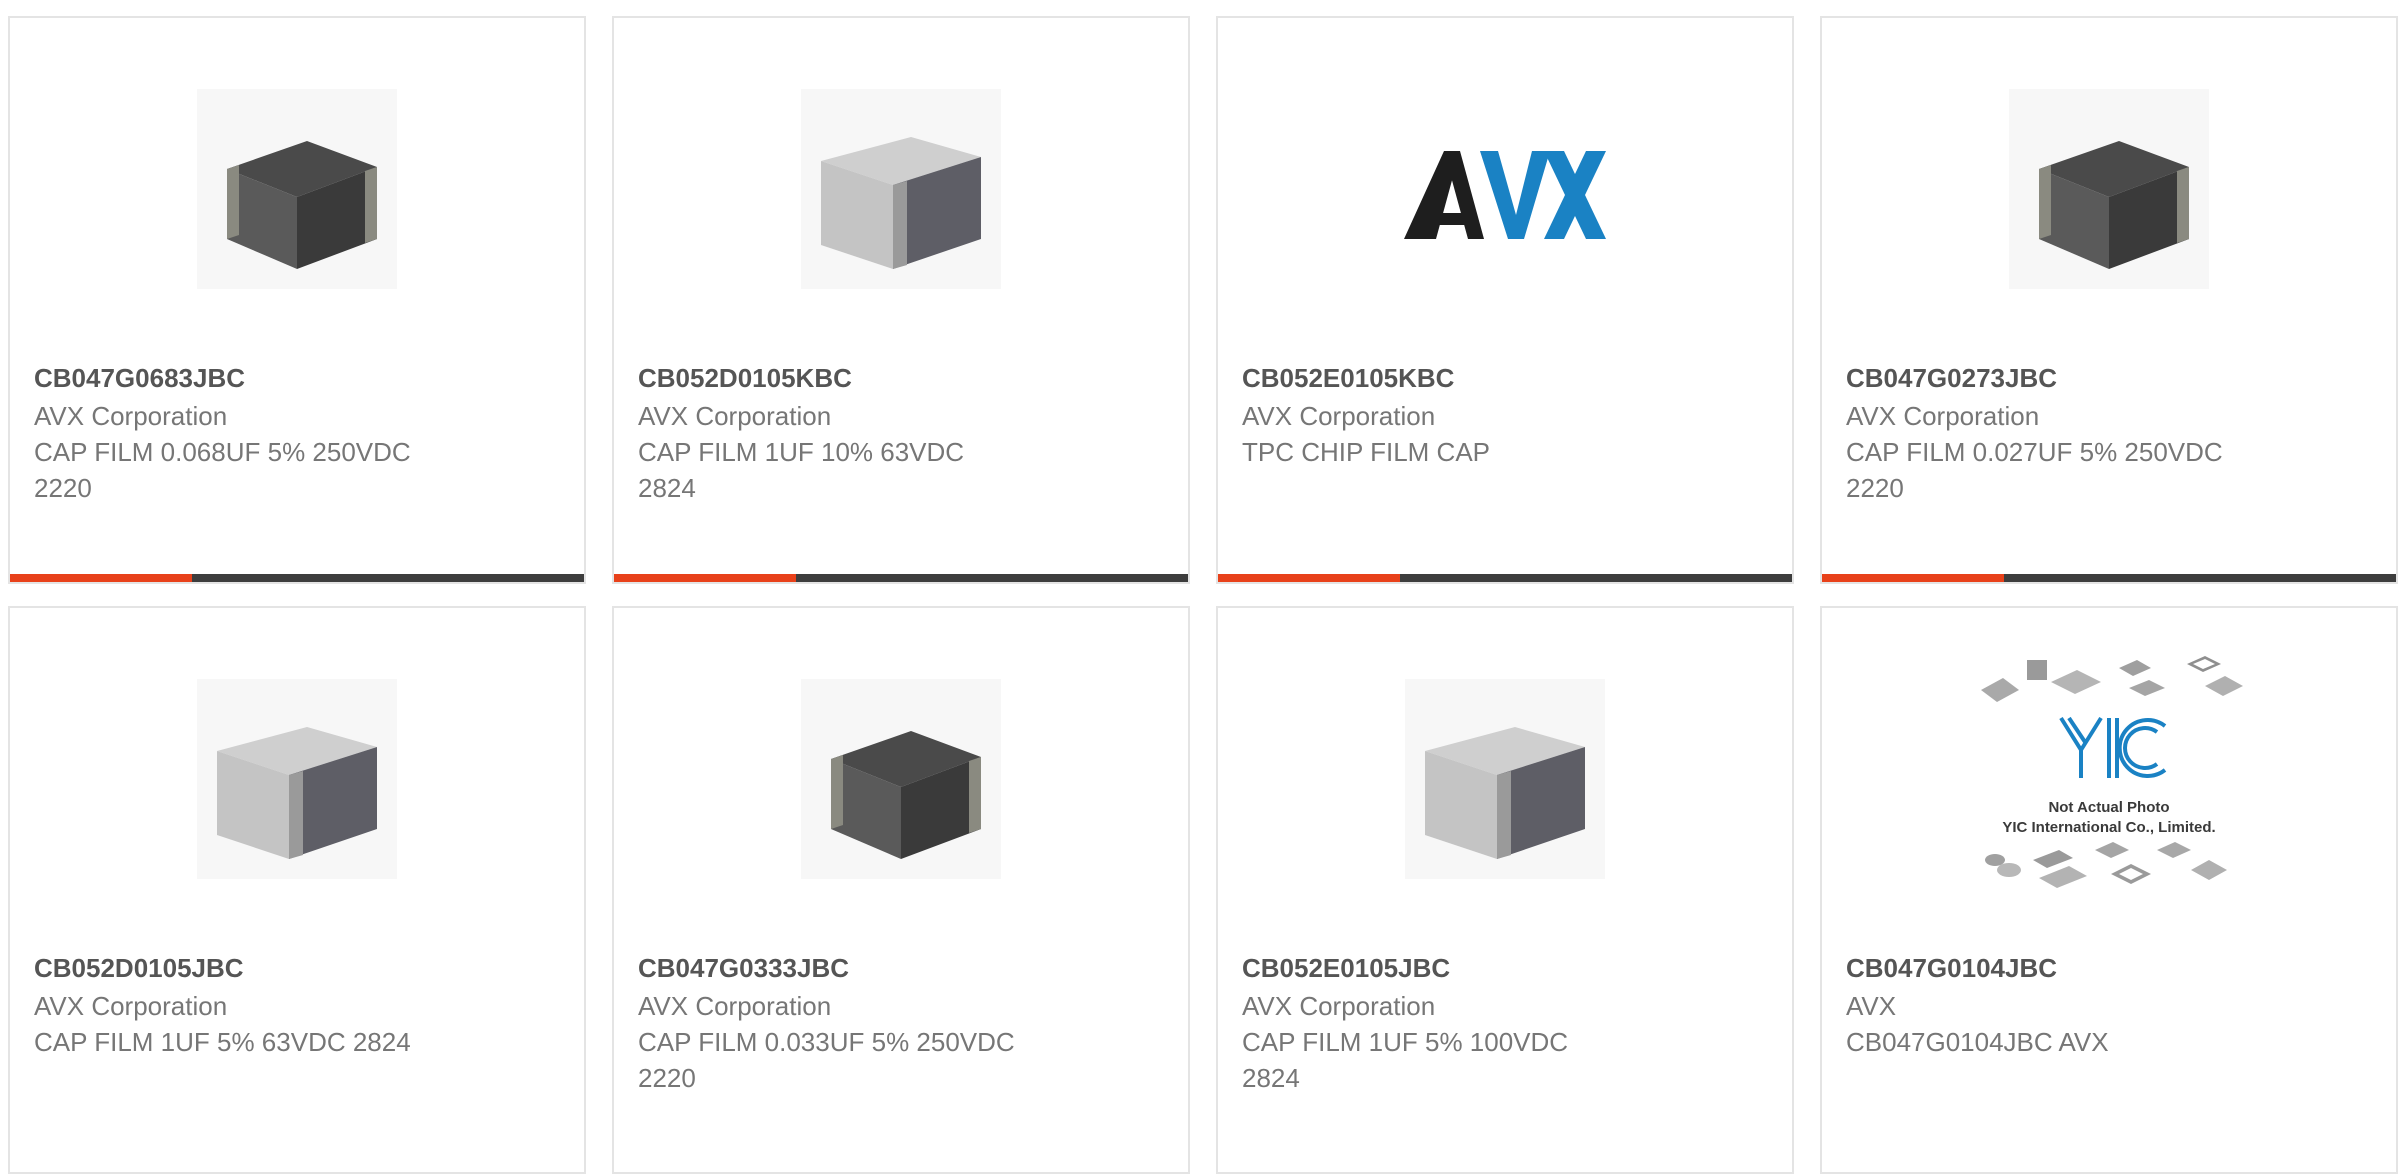  Describe the element at coordinates (2109, 968) in the screenshot. I see `part-number: CB047G0104JBC` at that location.